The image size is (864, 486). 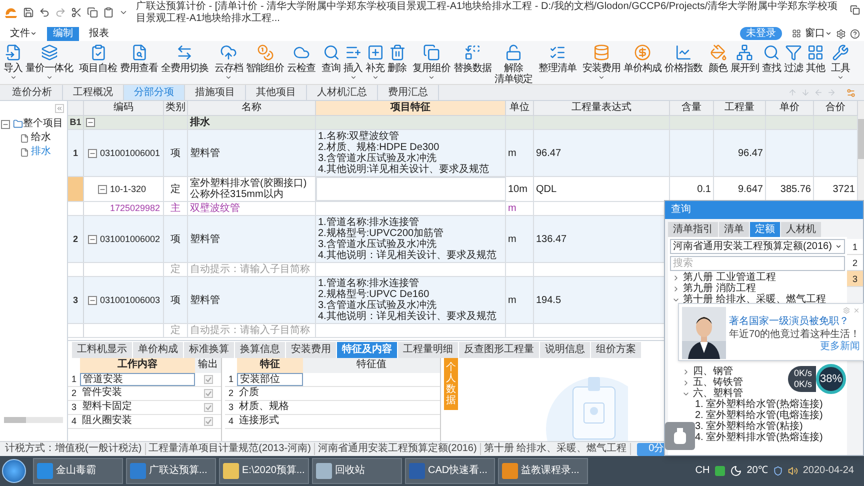 I want to click on column-header: 类别, so click(x=176, y=108).